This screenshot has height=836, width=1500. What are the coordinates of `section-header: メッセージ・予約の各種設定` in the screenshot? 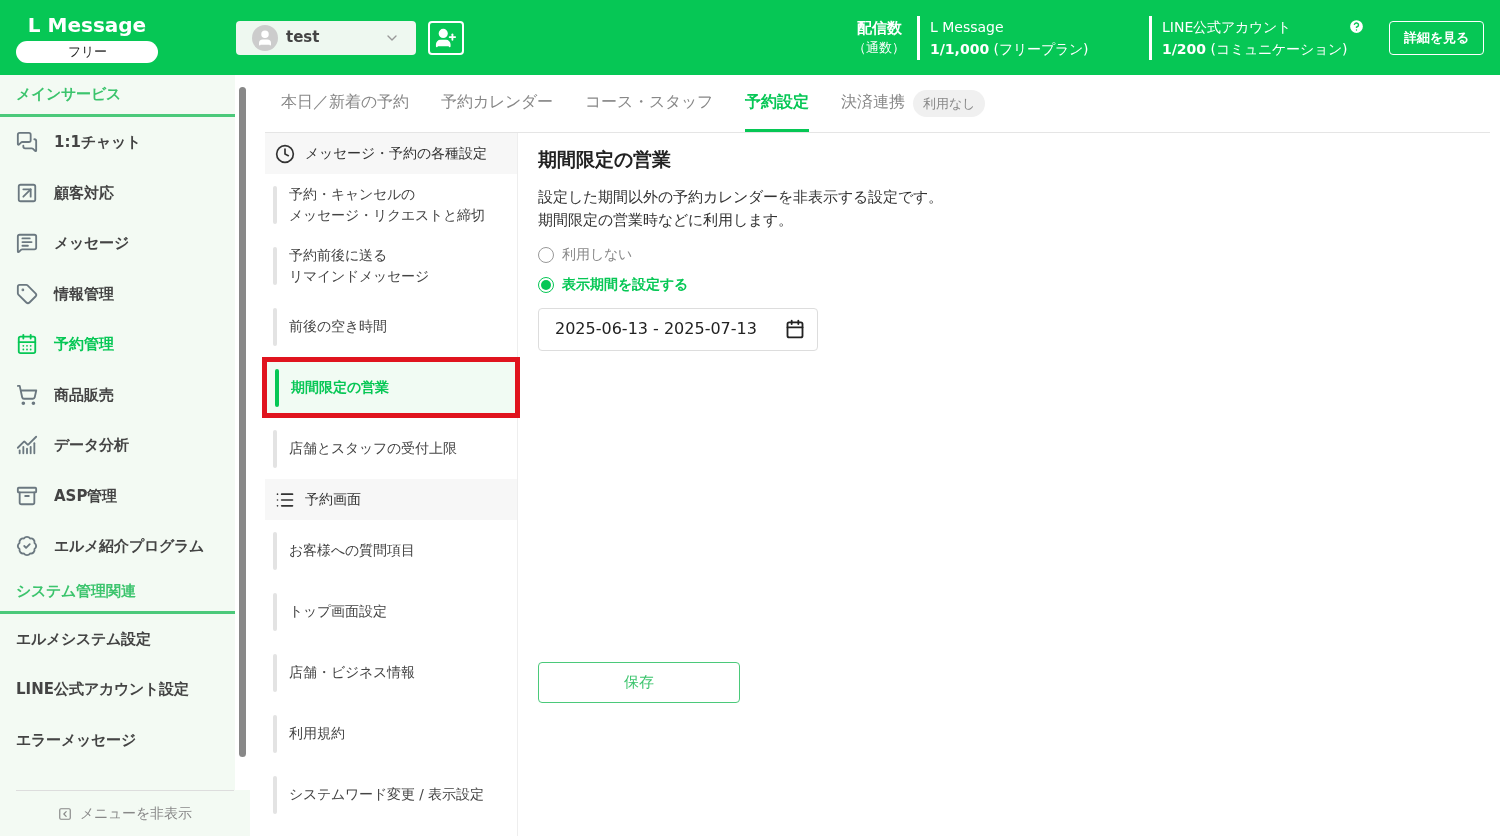 It's located at (391, 153).